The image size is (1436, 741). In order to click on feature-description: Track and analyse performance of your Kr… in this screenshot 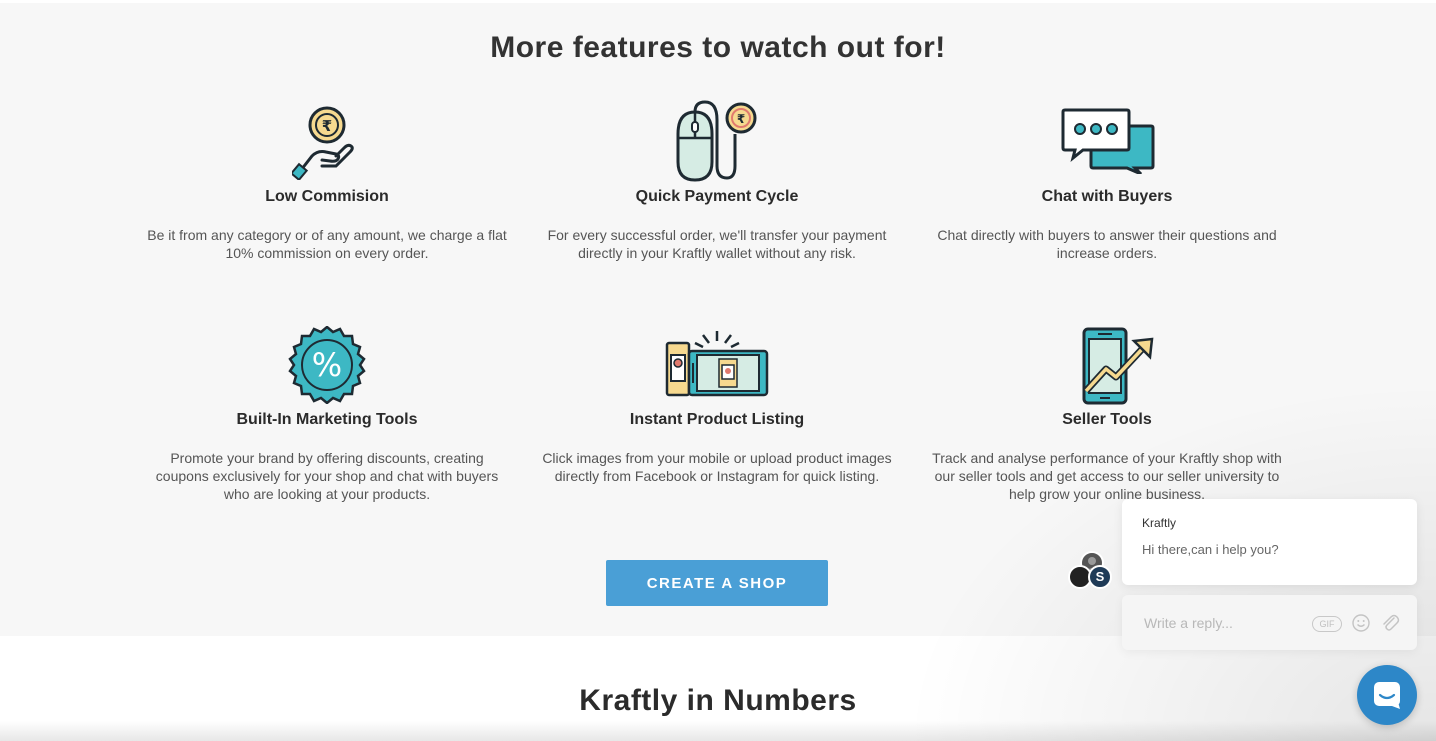, I will do `click(1107, 476)`.